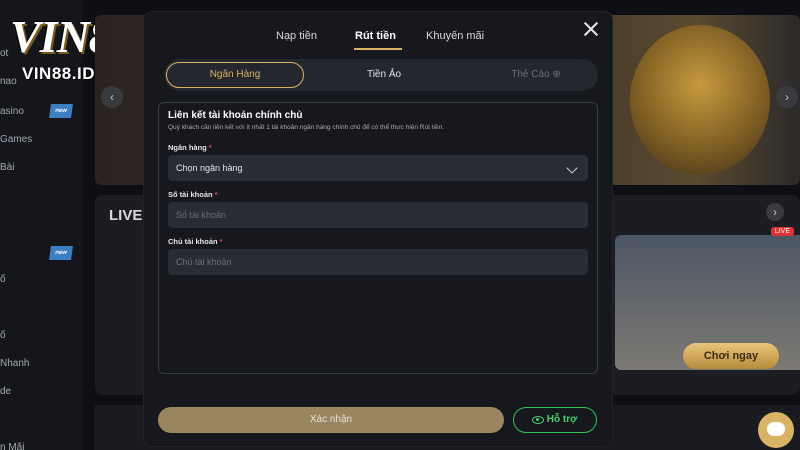 The height and width of the screenshot is (450, 800). Describe the element at coordinates (384, 75) in the screenshot. I see `subtab-crypto: Tiền Ảo` at that location.